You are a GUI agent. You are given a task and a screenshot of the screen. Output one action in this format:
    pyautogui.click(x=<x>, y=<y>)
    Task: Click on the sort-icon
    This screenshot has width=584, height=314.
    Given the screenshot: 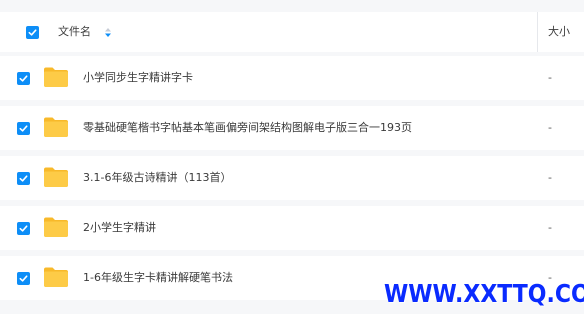 What is the action you would take?
    pyautogui.click(x=108, y=32)
    